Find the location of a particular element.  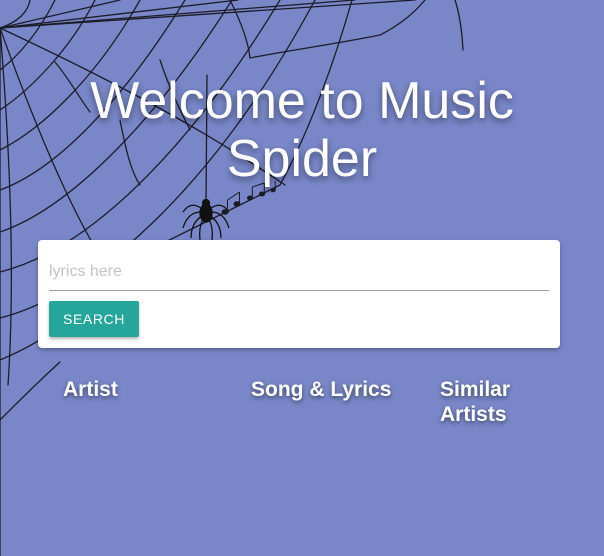

artist-heading: Artist is located at coordinates (90, 389).